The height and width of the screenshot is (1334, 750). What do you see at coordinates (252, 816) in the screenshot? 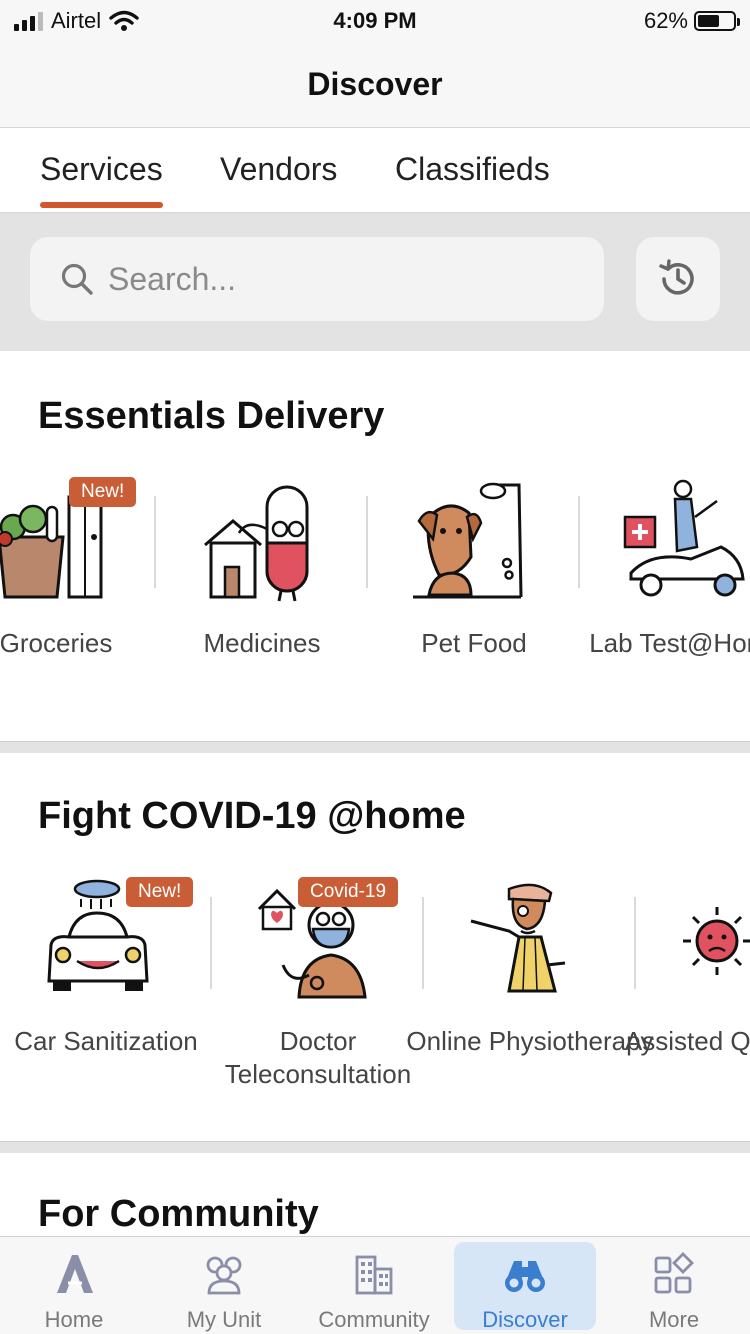
I see `section-title: Fight COVID-19 @home` at bounding box center [252, 816].